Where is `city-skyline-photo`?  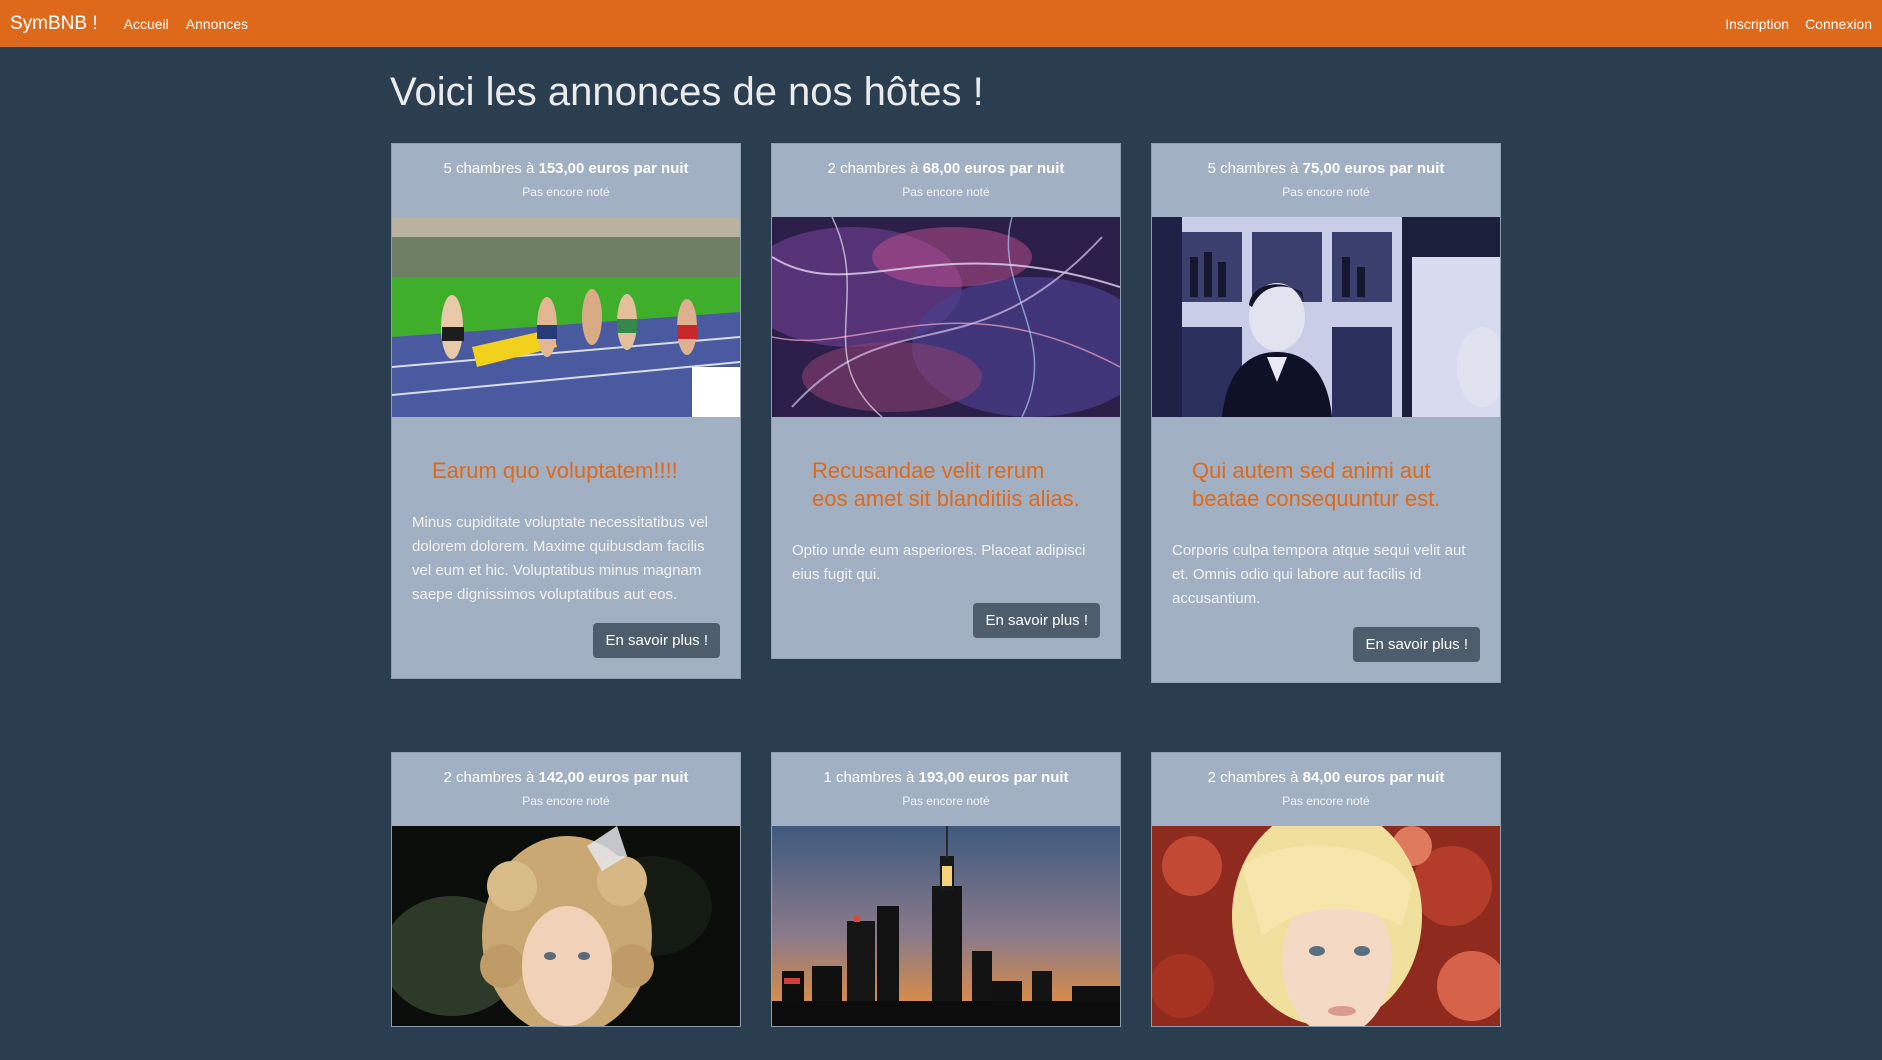 city-skyline-photo is located at coordinates (946, 926).